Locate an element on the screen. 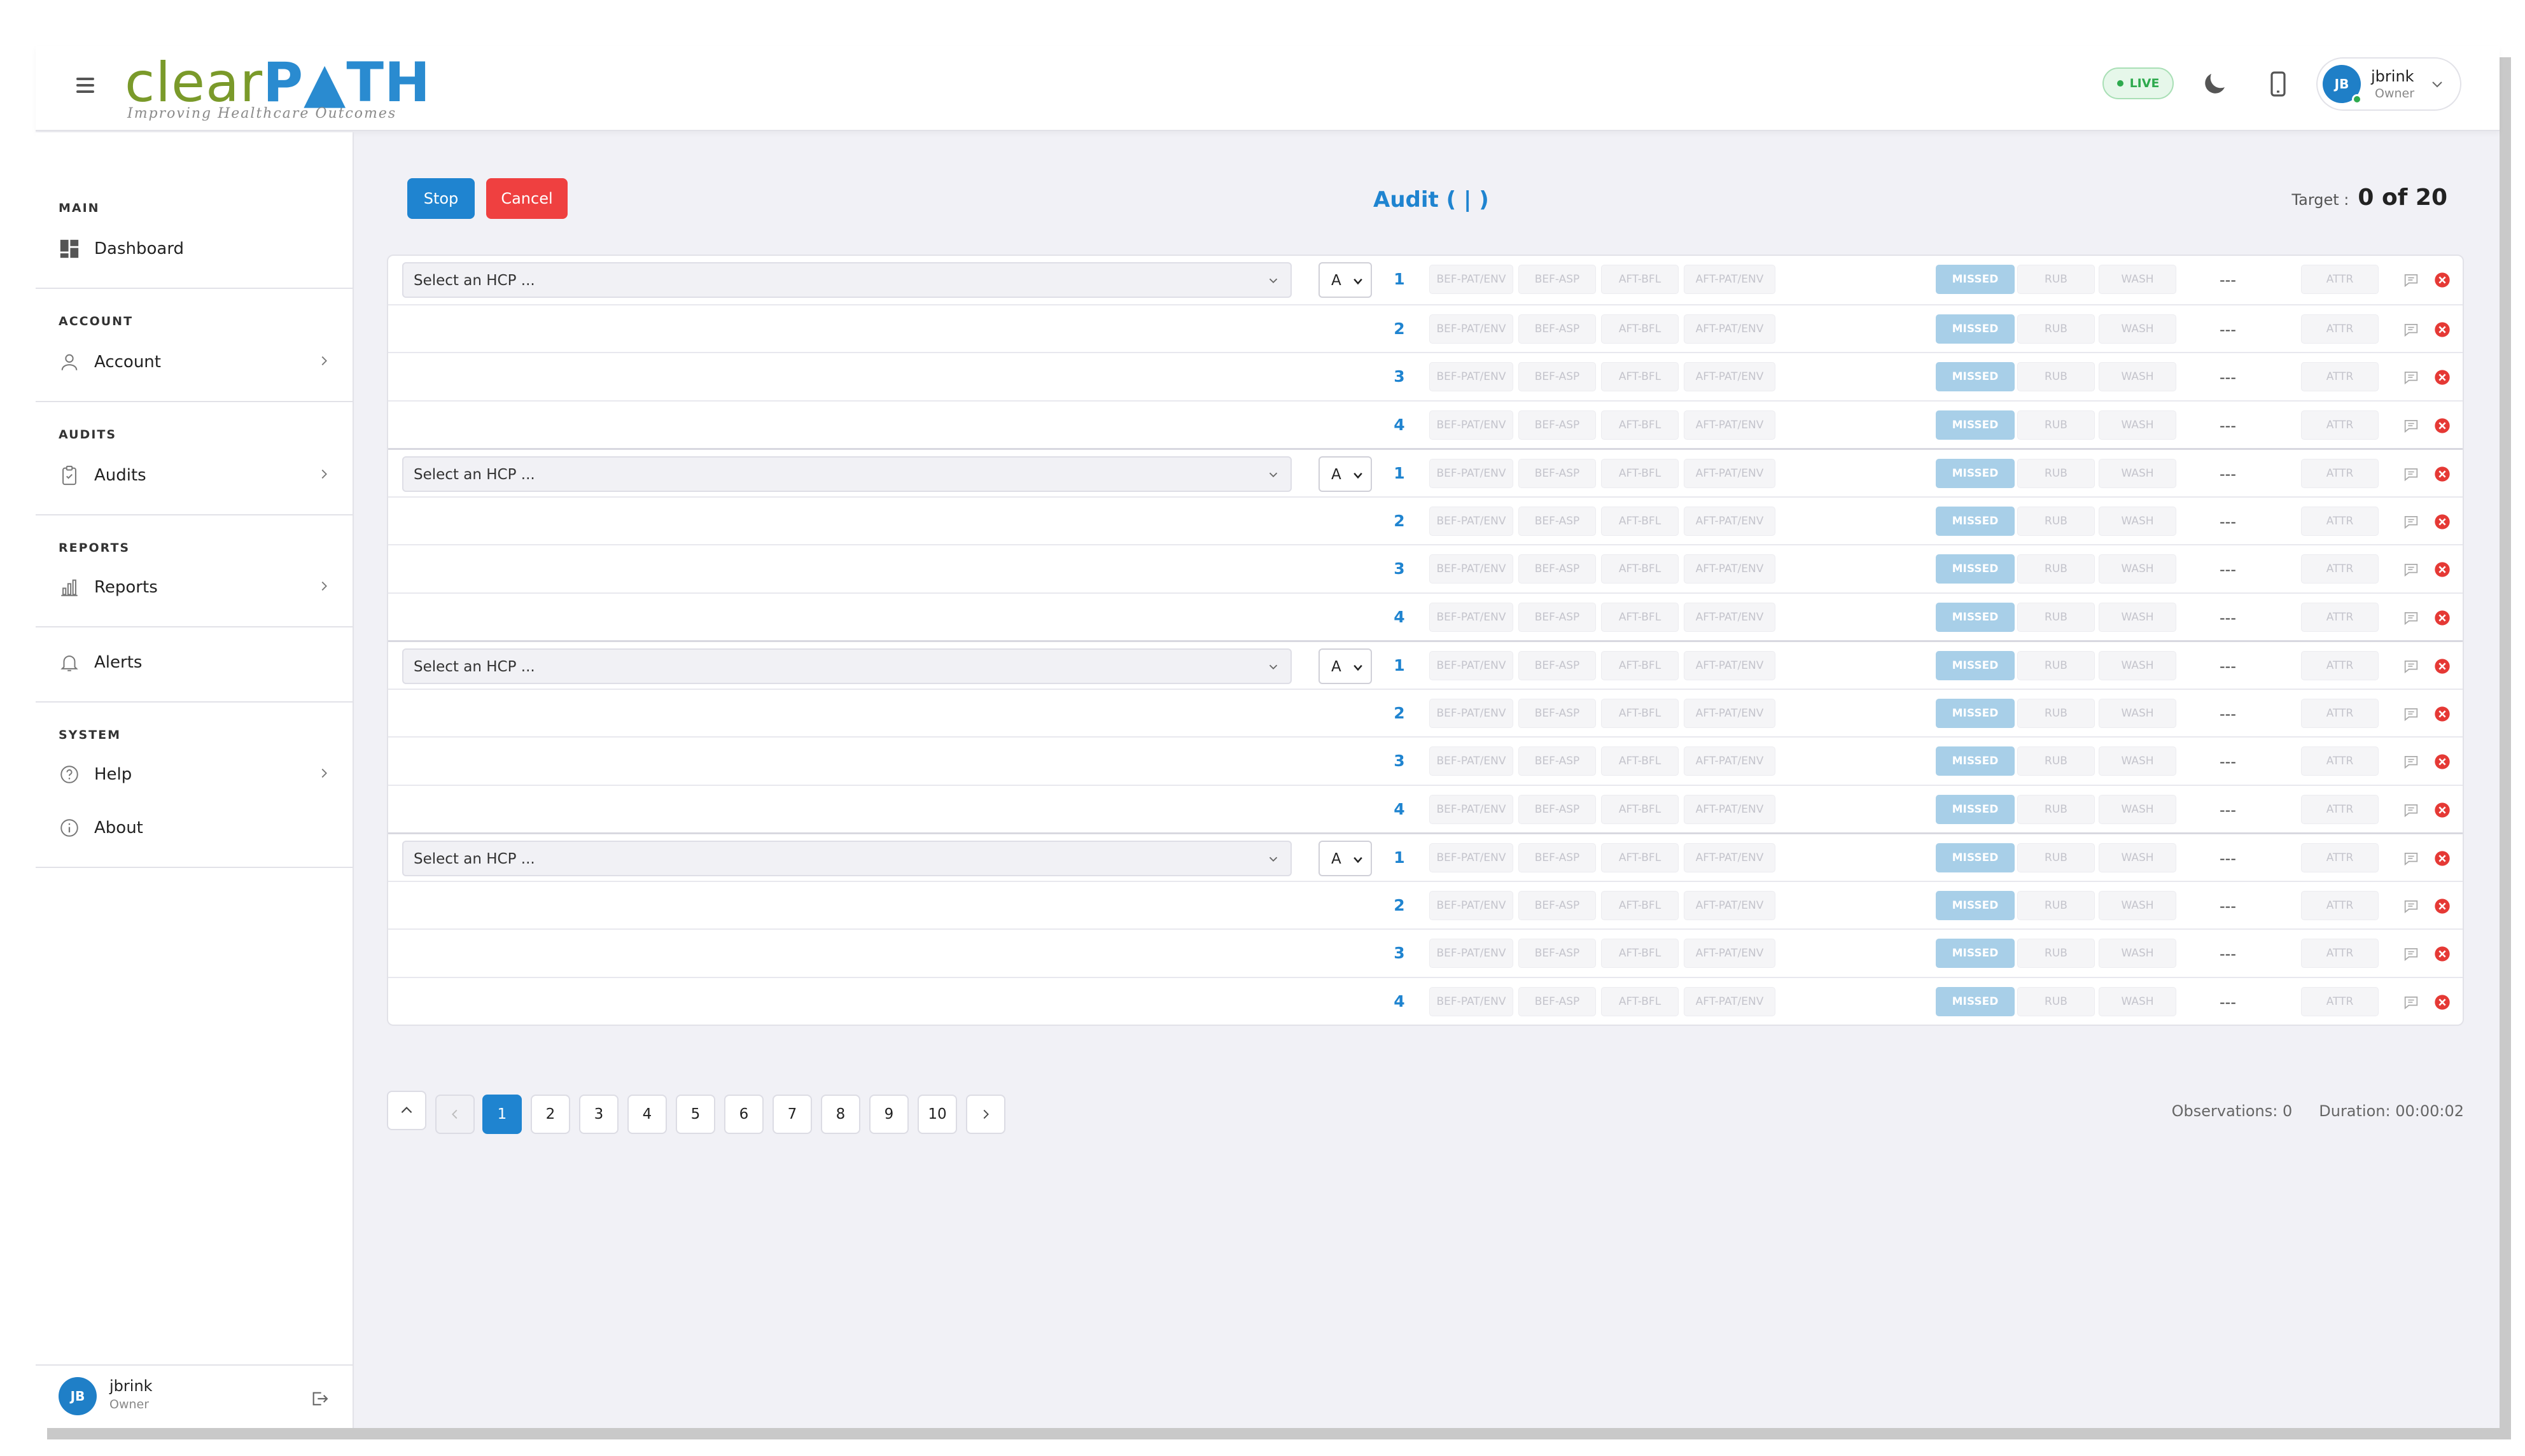  page-button: 2 is located at coordinates (550, 1114).